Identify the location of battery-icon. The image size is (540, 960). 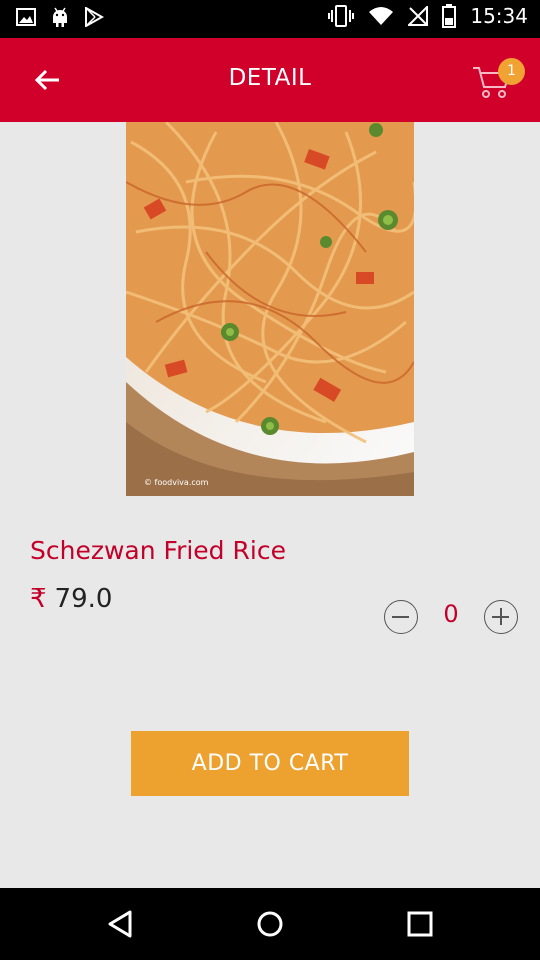
(449, 16).